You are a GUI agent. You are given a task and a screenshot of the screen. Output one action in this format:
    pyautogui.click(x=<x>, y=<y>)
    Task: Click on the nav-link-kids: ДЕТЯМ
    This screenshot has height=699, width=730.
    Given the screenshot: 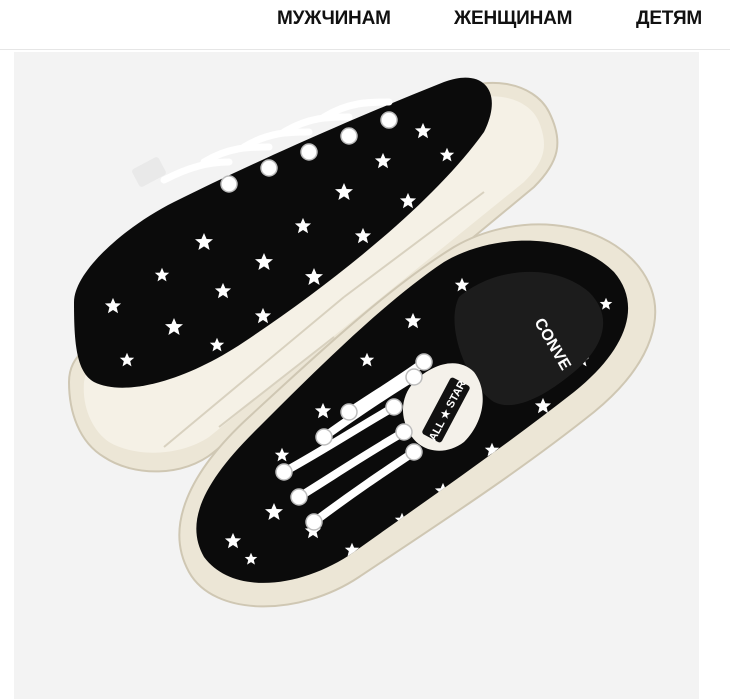 What is the action you would take?
    pyautogui.click(x=669, y=19)
    